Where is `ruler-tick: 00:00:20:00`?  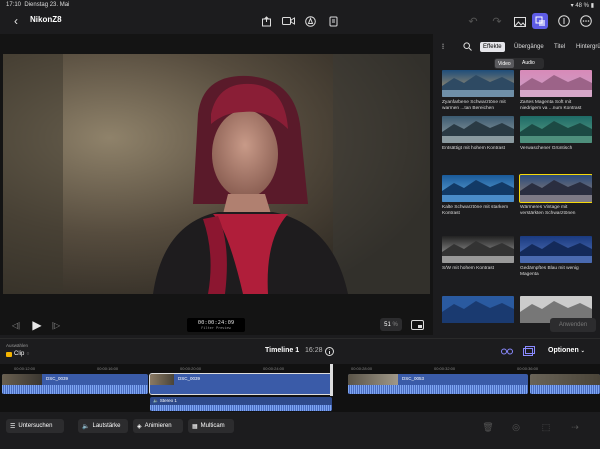 ruler-tick: 00:00:20:00 is located at coordinates (191, 368).